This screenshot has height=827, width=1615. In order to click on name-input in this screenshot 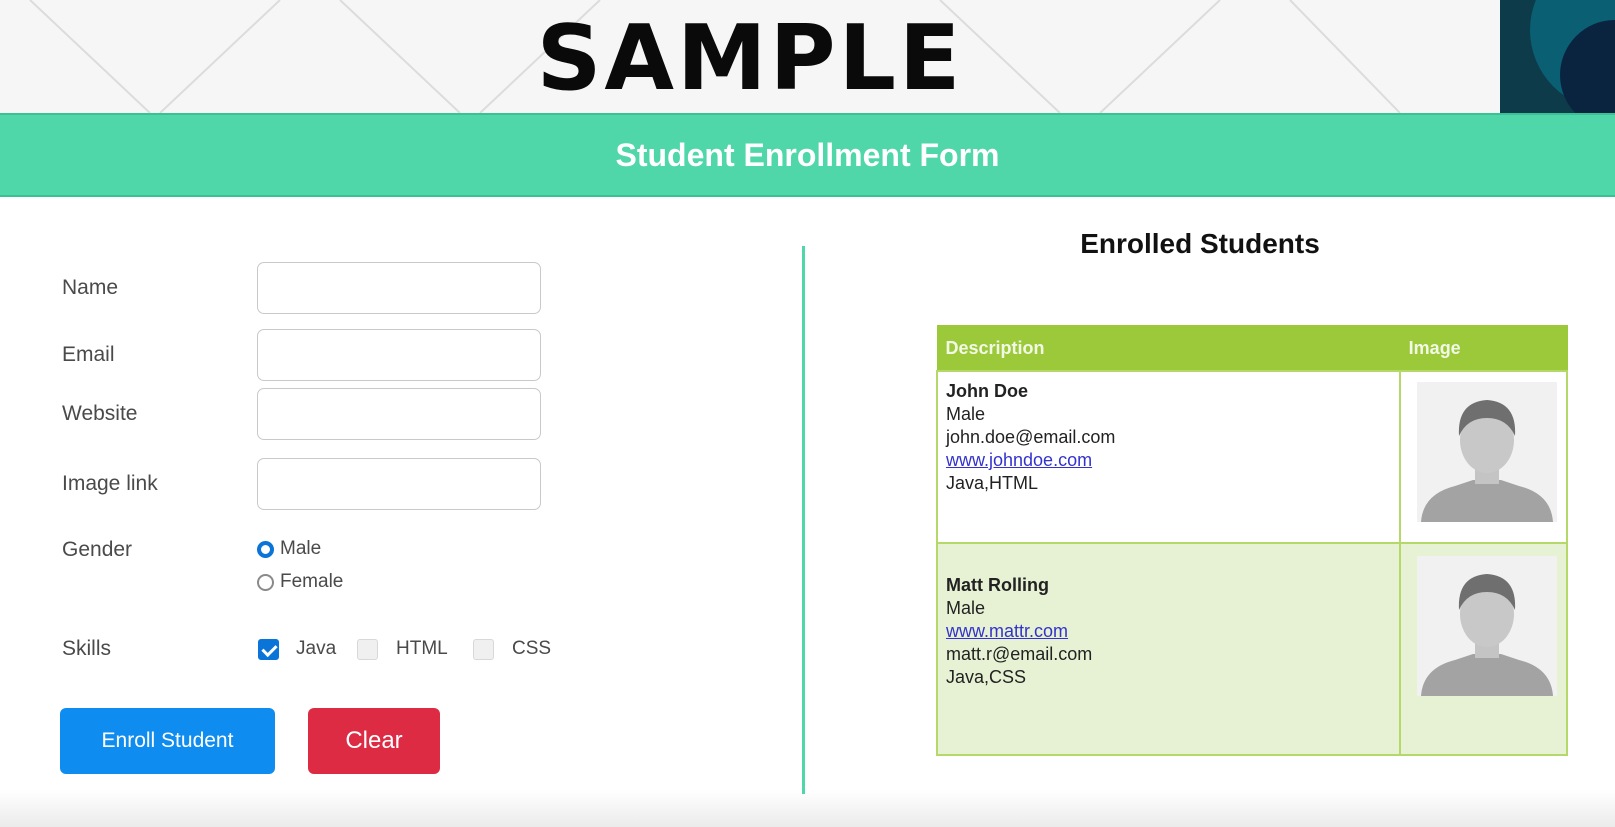, I will do `click(399, 288)`.